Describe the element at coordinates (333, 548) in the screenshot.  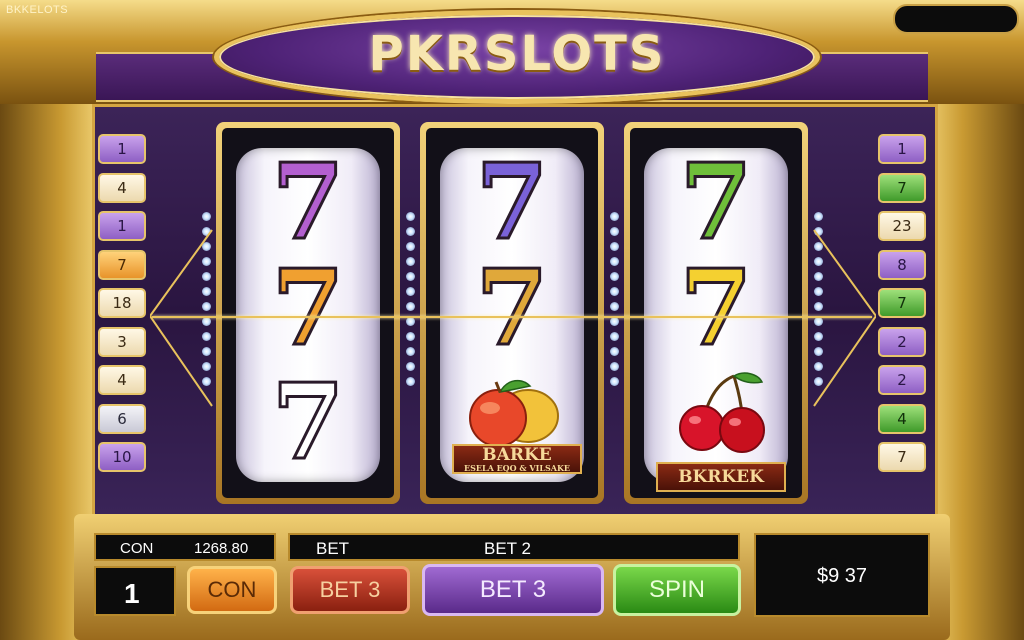
I see `bet-header-left: BET` at that location.